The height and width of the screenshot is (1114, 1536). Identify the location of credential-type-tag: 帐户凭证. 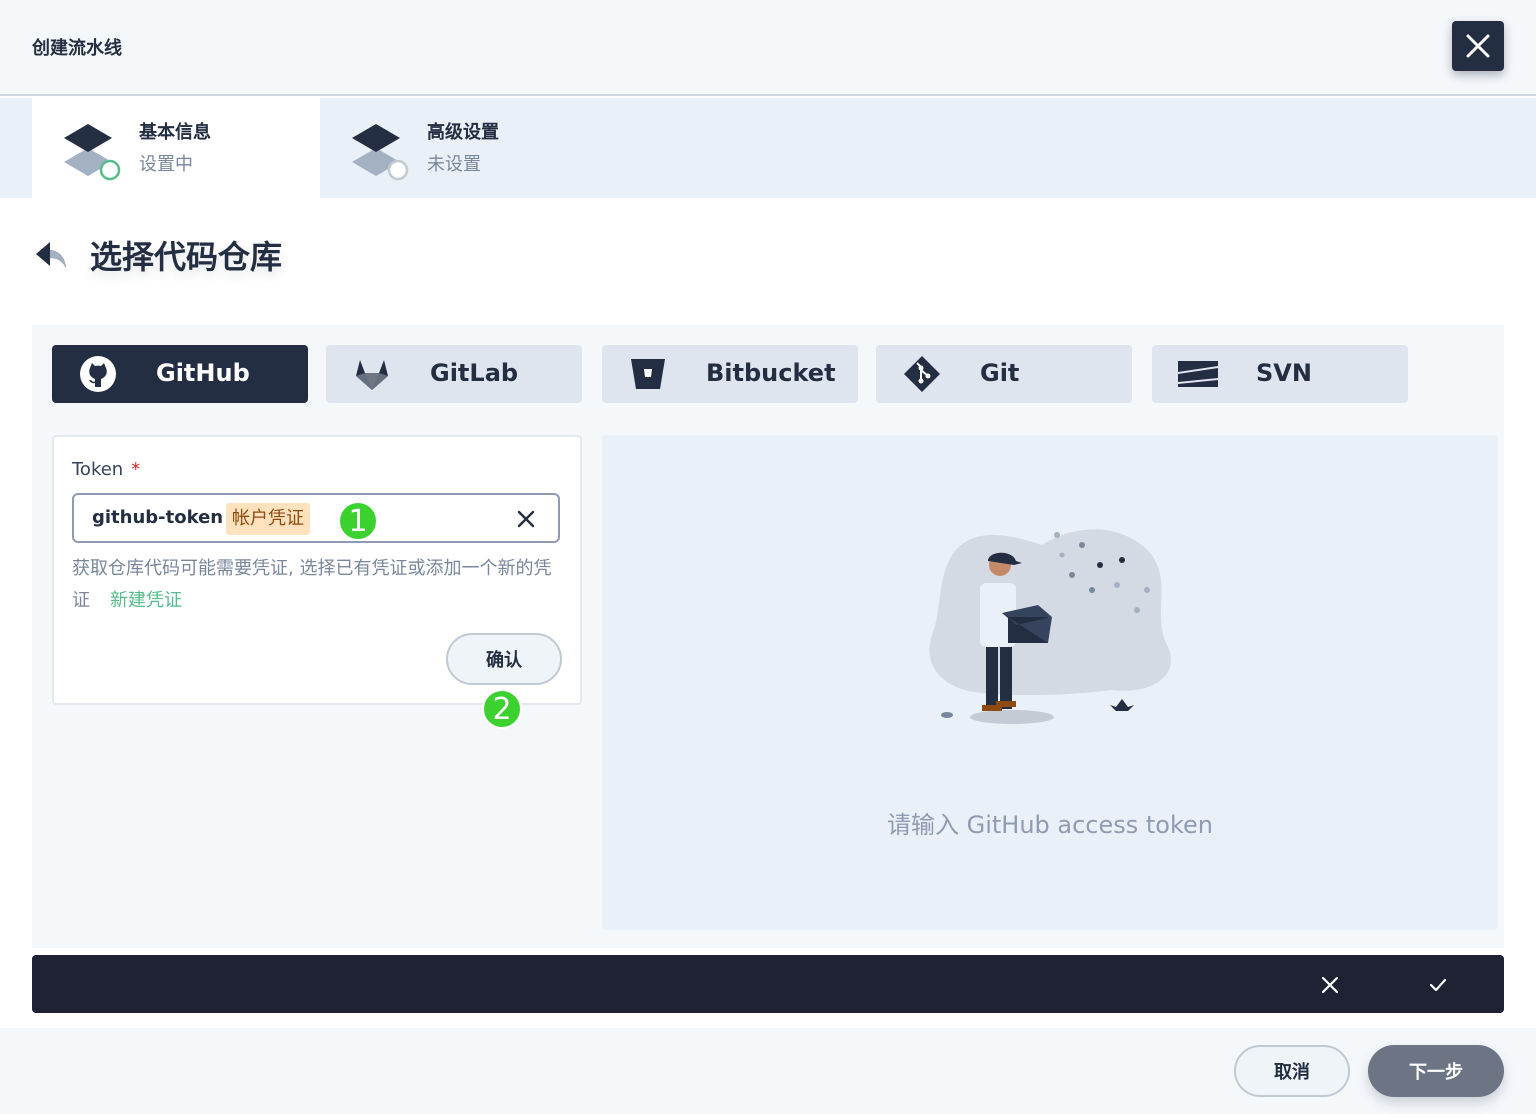
(268, 519).